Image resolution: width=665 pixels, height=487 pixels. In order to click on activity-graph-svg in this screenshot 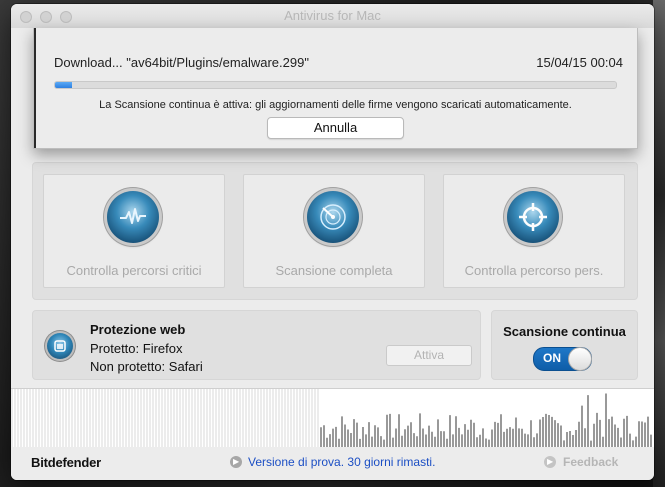, I will do `click(331, 418)`.